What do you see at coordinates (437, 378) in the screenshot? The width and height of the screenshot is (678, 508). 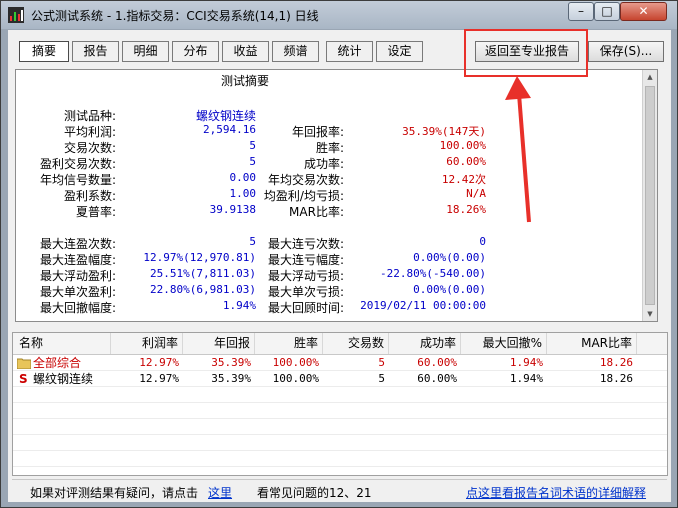 I see `cell-success-rate: 60.00%` at bounding box center [437, 378].